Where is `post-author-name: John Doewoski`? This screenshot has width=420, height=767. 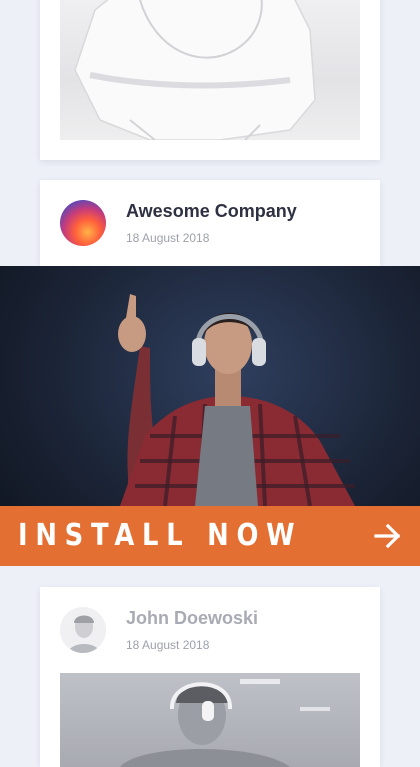 post-author-name: John Doewoski is located at coordinates (192, 618).